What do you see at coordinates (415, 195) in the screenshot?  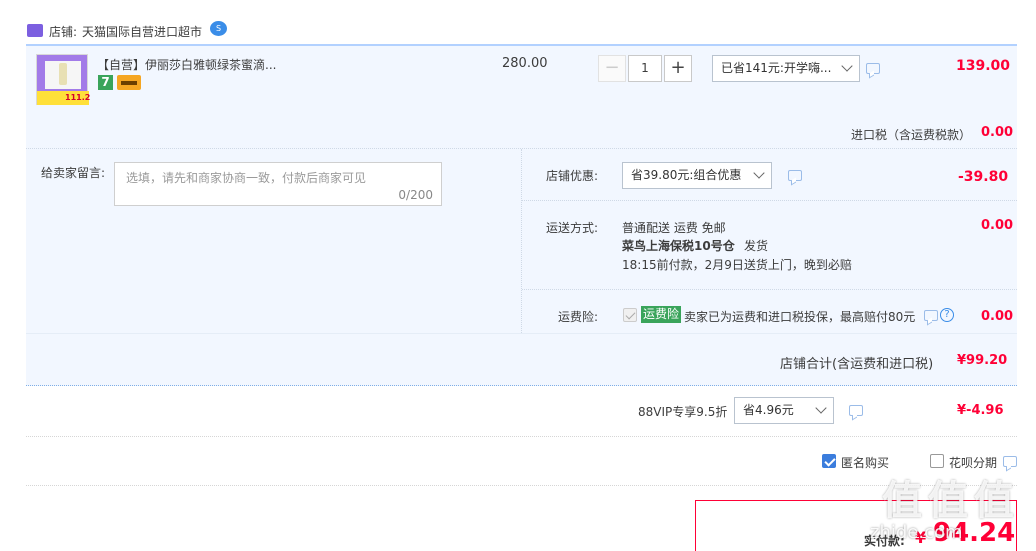 I see `message-counter: 0/200` at bounding box center [415, 195].